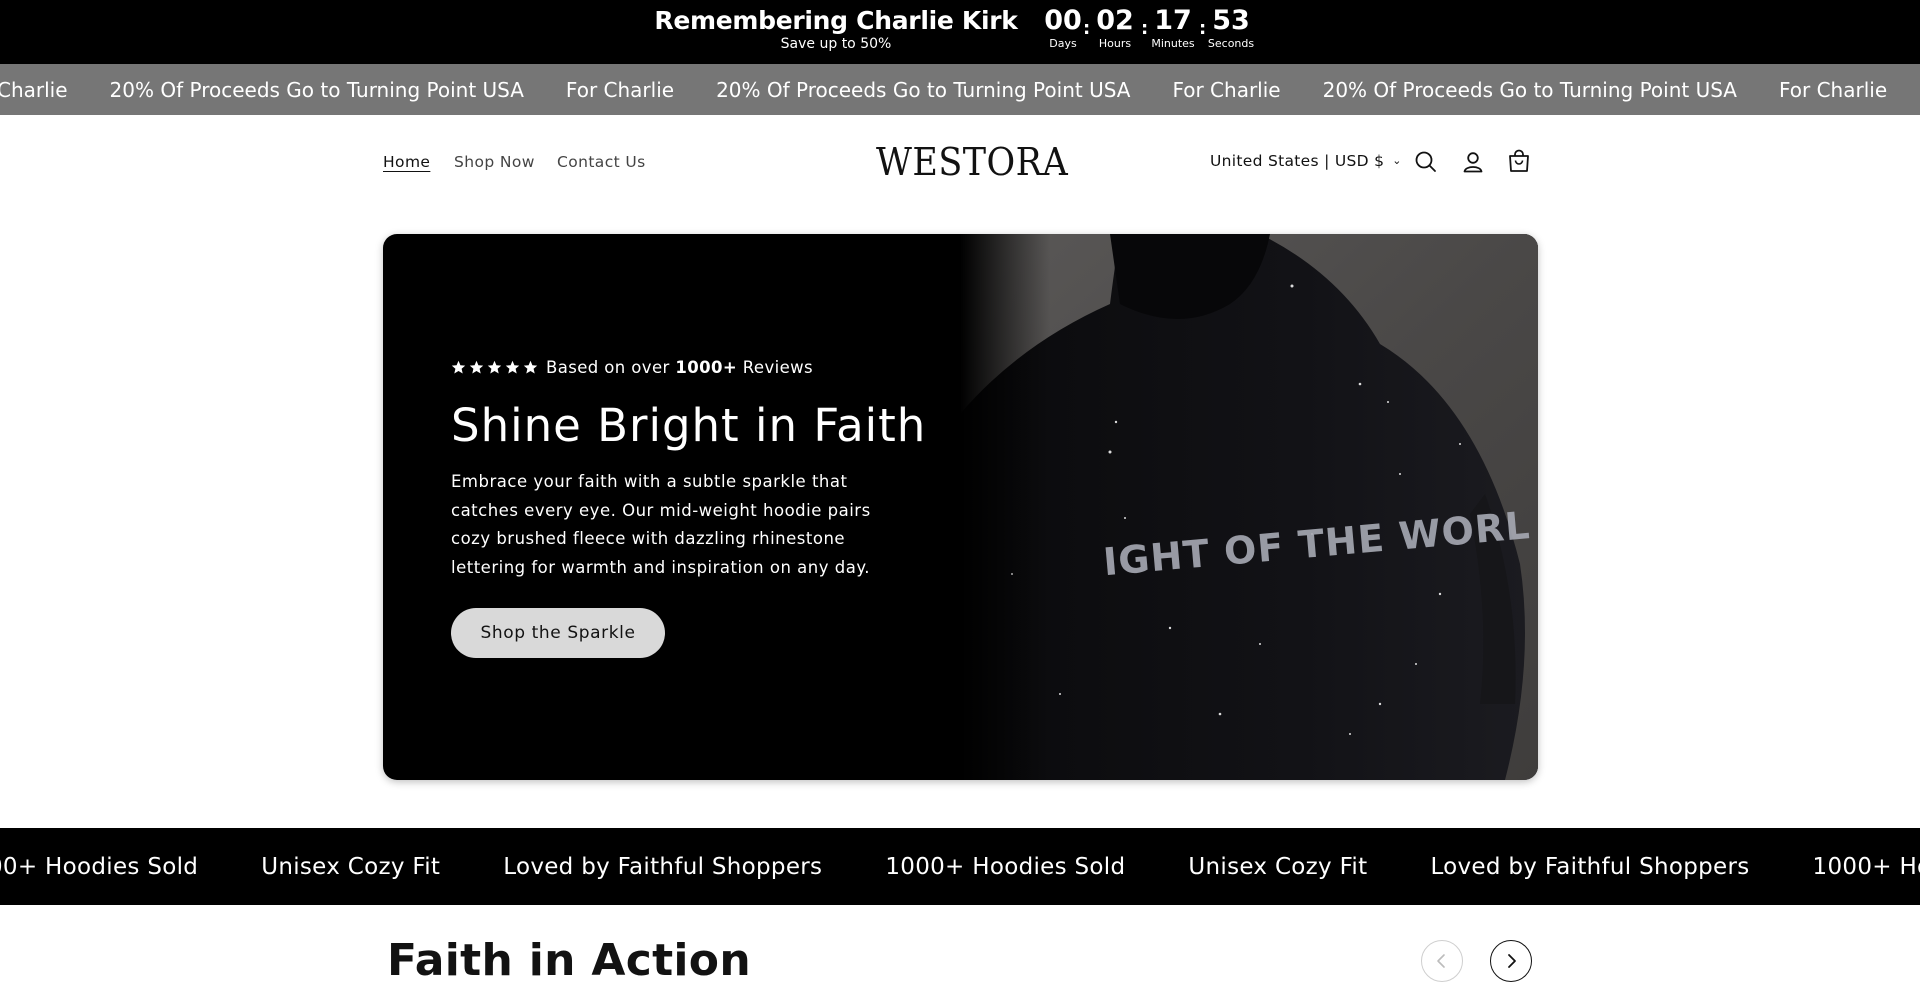 The image size is (1920, 993). What do you see at coordinates (1426, 162) in the screenshot?
I see `search-icon` at bounding box center [1426, 162].